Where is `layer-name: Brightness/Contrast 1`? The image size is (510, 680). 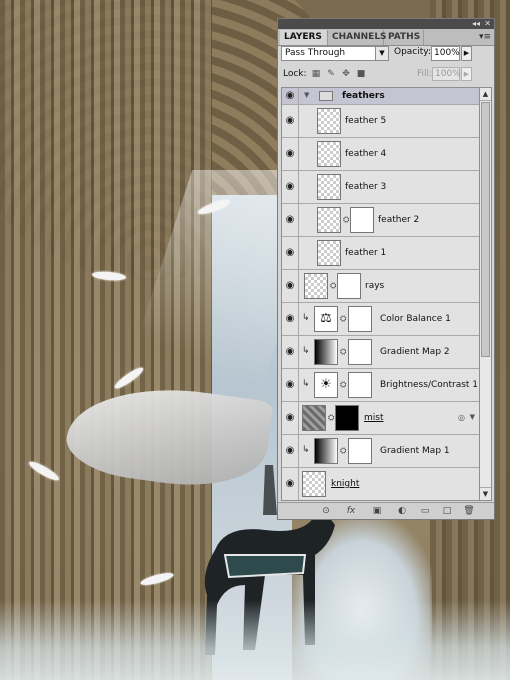 layer-name: Brightness/Contrast 1 is located at coordinates (429, 385).